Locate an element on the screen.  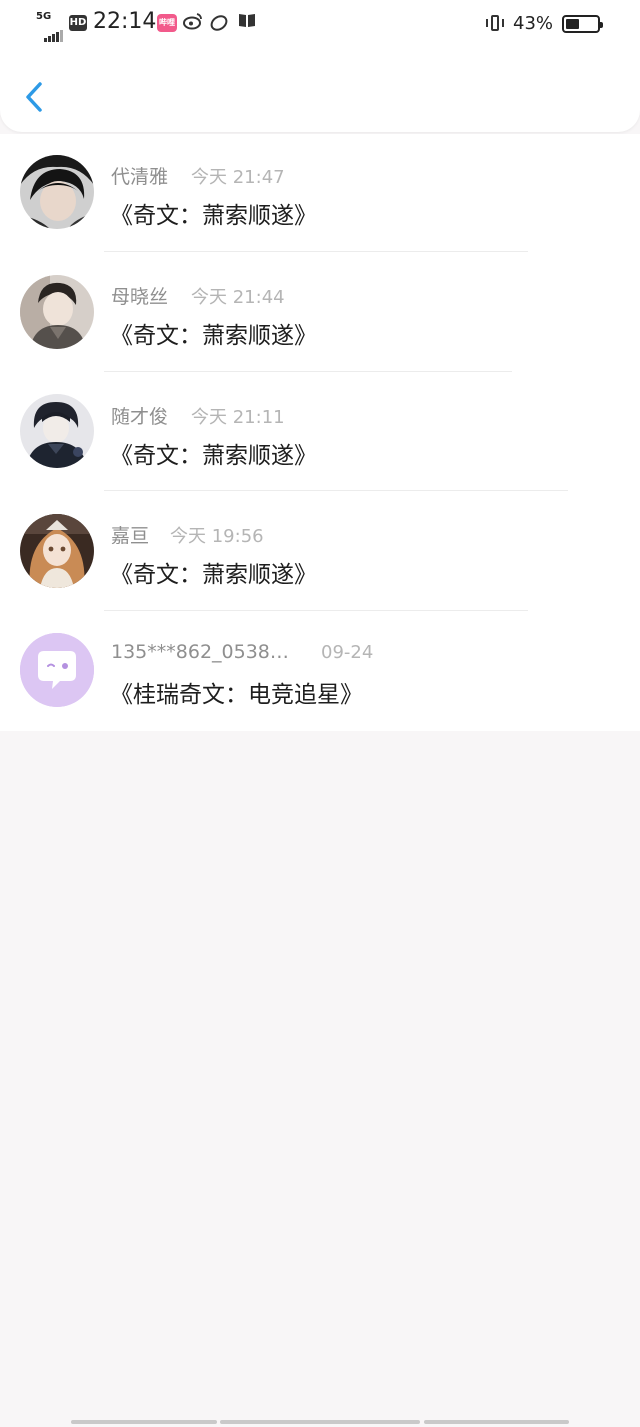
orbit-app-icon is located at coordinates (219, 23).